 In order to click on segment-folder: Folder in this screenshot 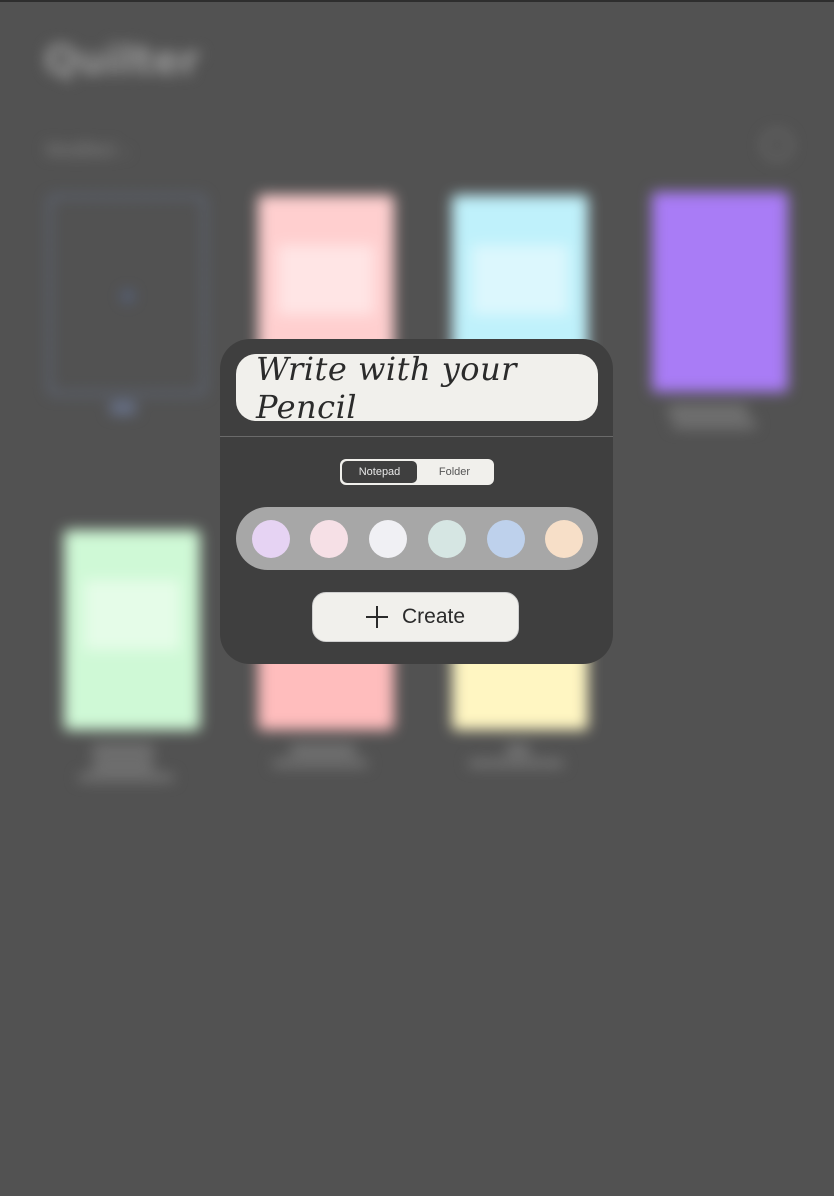, I will do `click(454, 472)`.